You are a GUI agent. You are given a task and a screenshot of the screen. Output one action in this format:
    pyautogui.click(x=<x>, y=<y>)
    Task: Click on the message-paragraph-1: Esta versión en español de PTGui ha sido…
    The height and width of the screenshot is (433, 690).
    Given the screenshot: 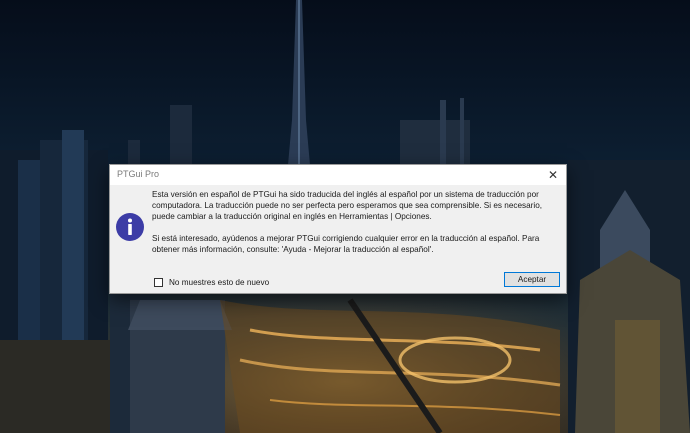 What is the action you would take?
    pyautogui.click(x=347, y=205)
    